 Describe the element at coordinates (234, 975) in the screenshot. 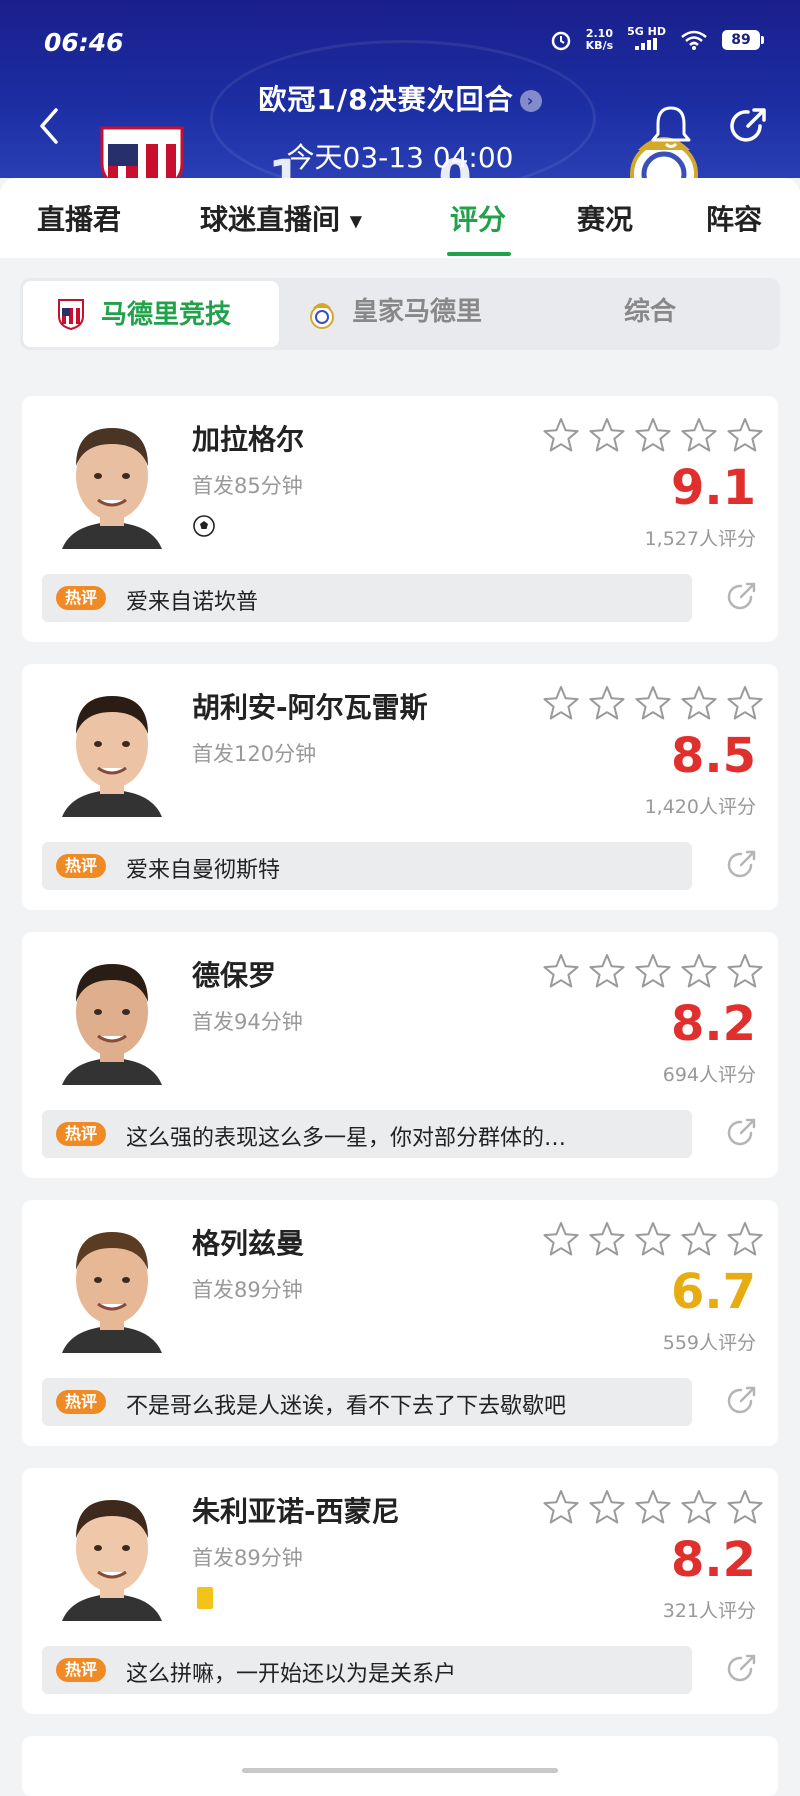

I see `player-name: 德保罗` at that location.